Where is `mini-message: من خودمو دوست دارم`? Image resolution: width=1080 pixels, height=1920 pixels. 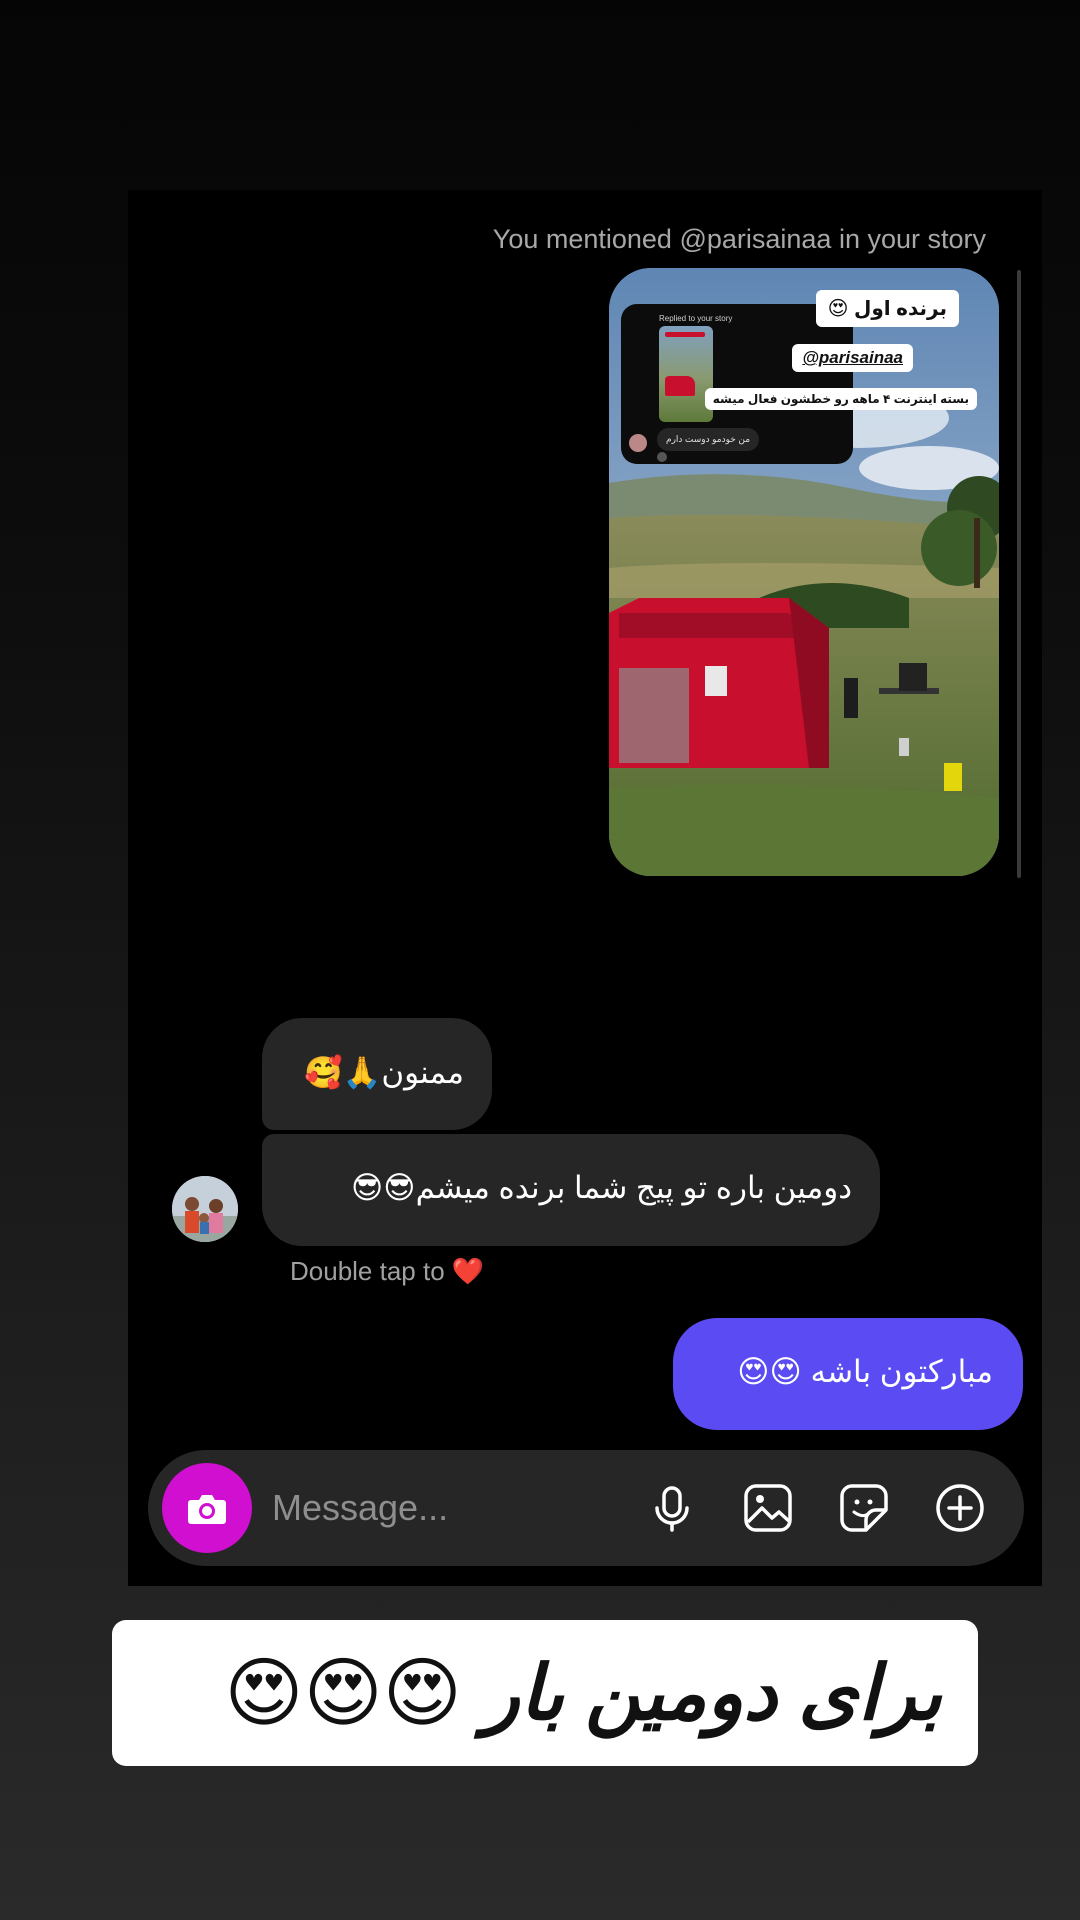 mini-message: من خودمو دوست دارم is located at coordinates (708, 439).